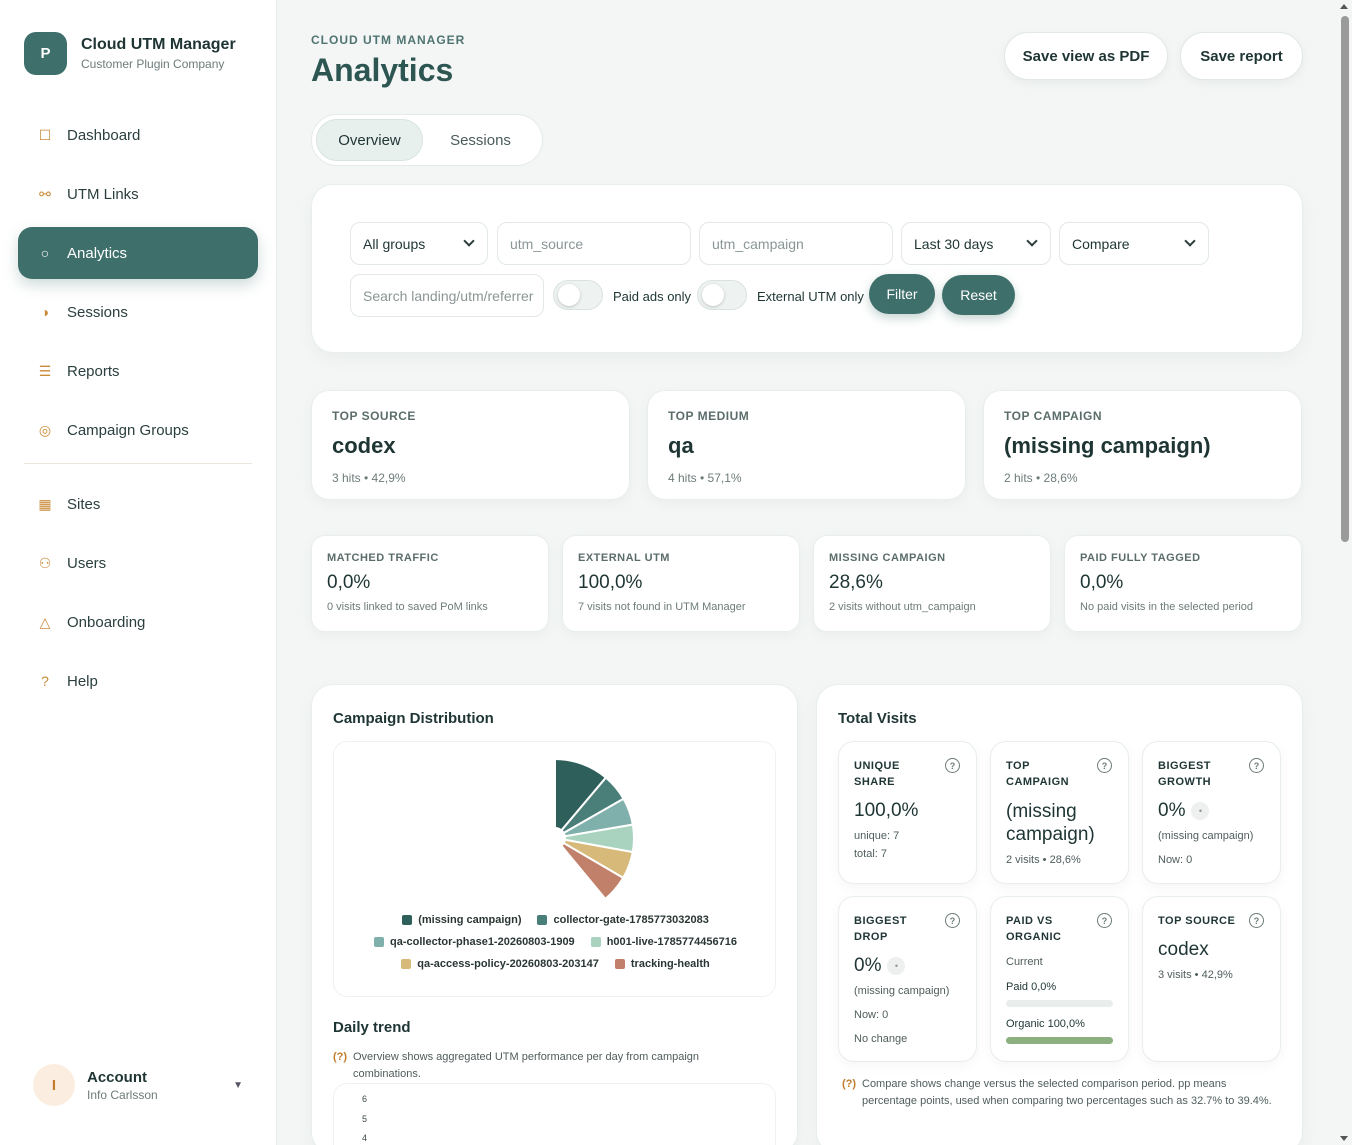 This screenshot has width=1352, height=1145. I want to click on sidebar-item-label: Onboarding, so click(106, 622).